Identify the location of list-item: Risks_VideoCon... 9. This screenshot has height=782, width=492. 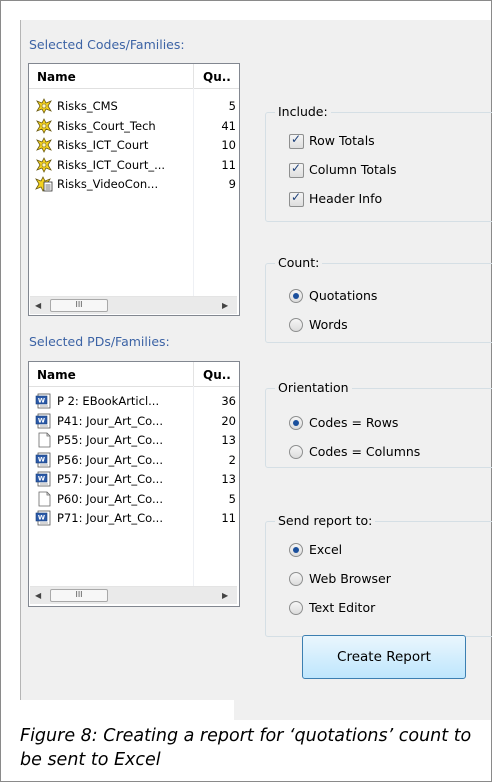
(136, 184).